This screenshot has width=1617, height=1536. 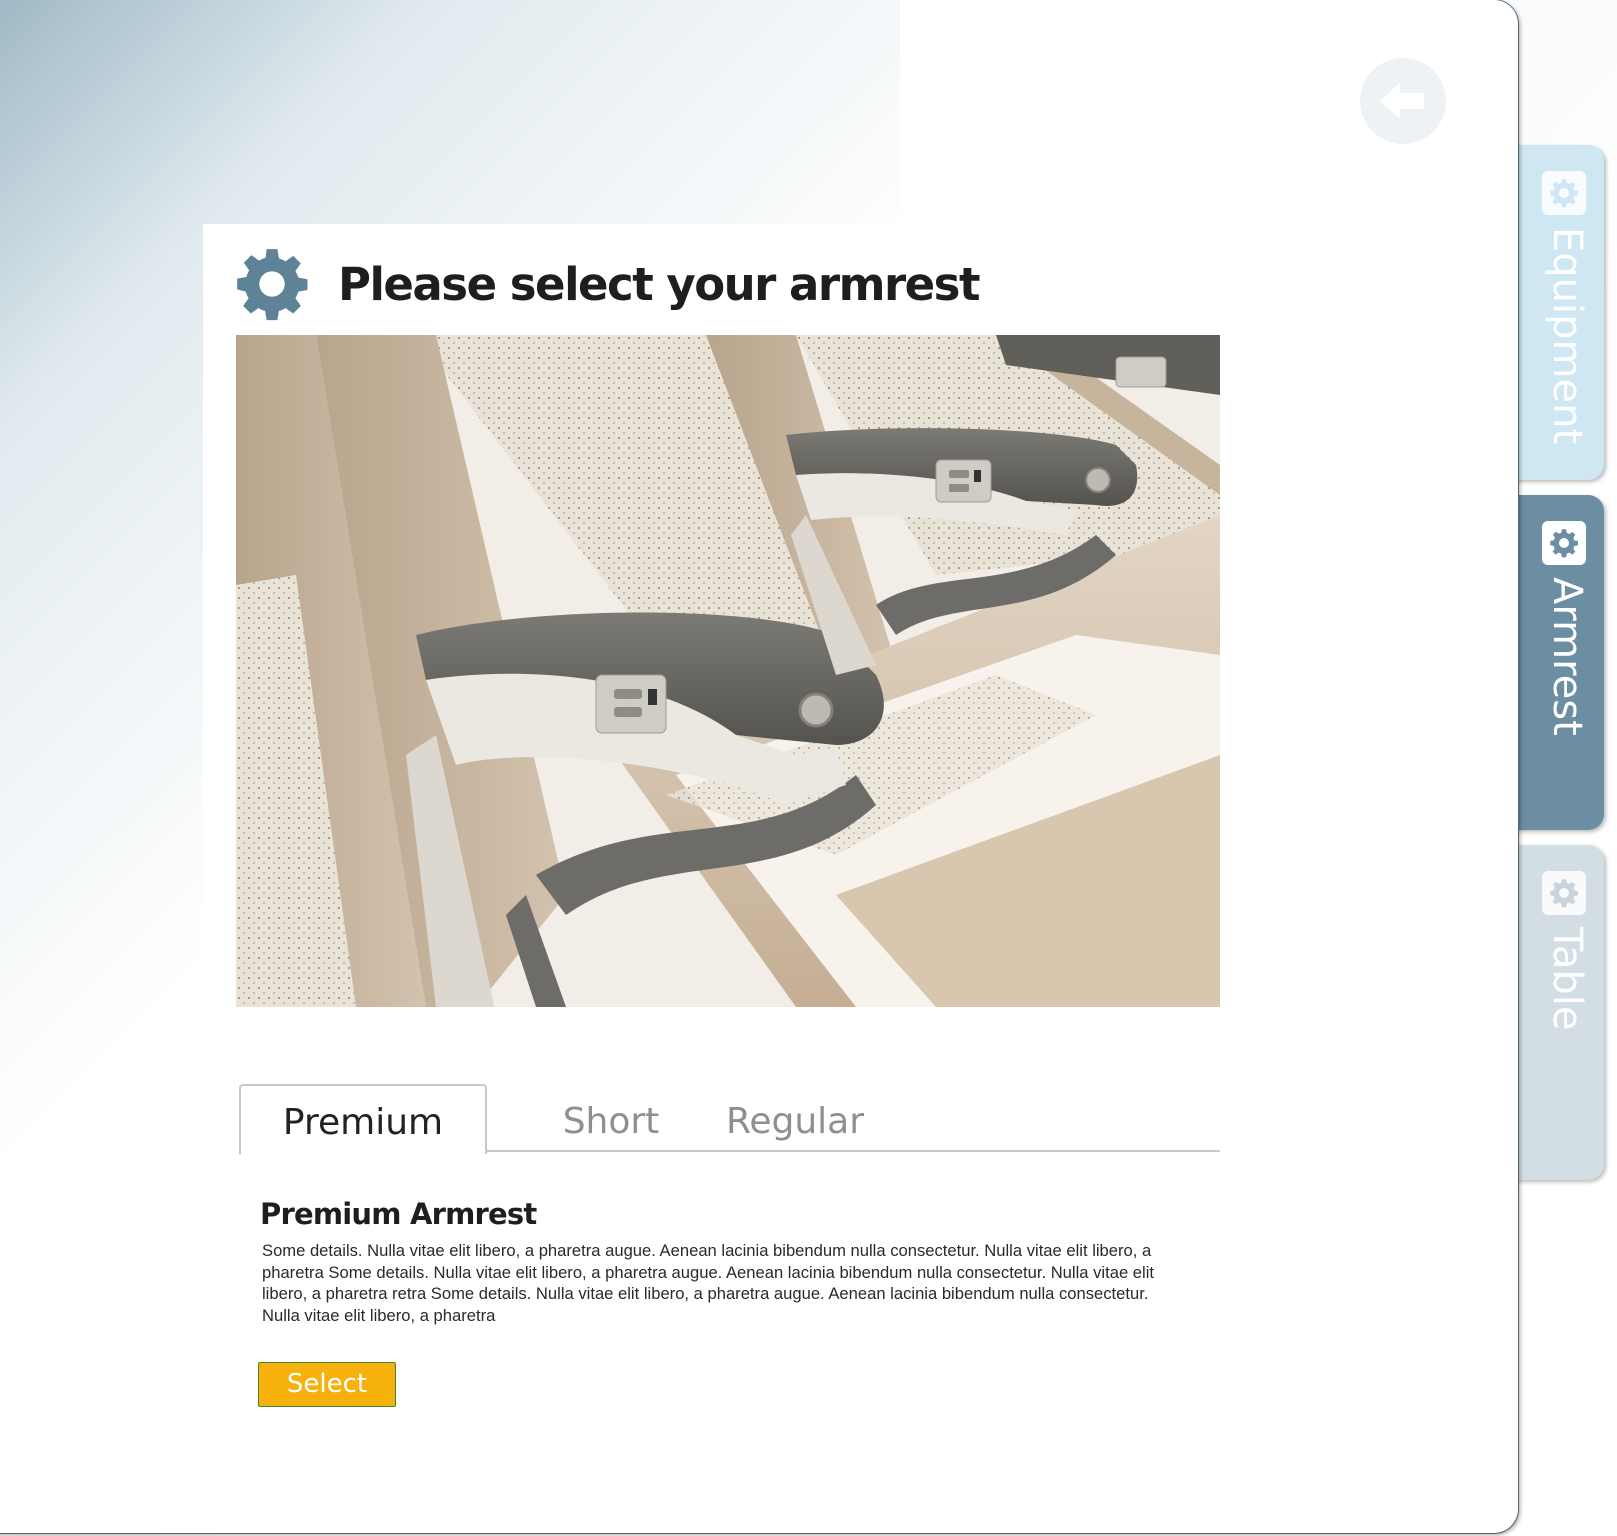 What do you see at coordinates (398, 1214) in the screenshot?
I see `detail-title: Premium Armrest` at bounding box center [398, 1214].